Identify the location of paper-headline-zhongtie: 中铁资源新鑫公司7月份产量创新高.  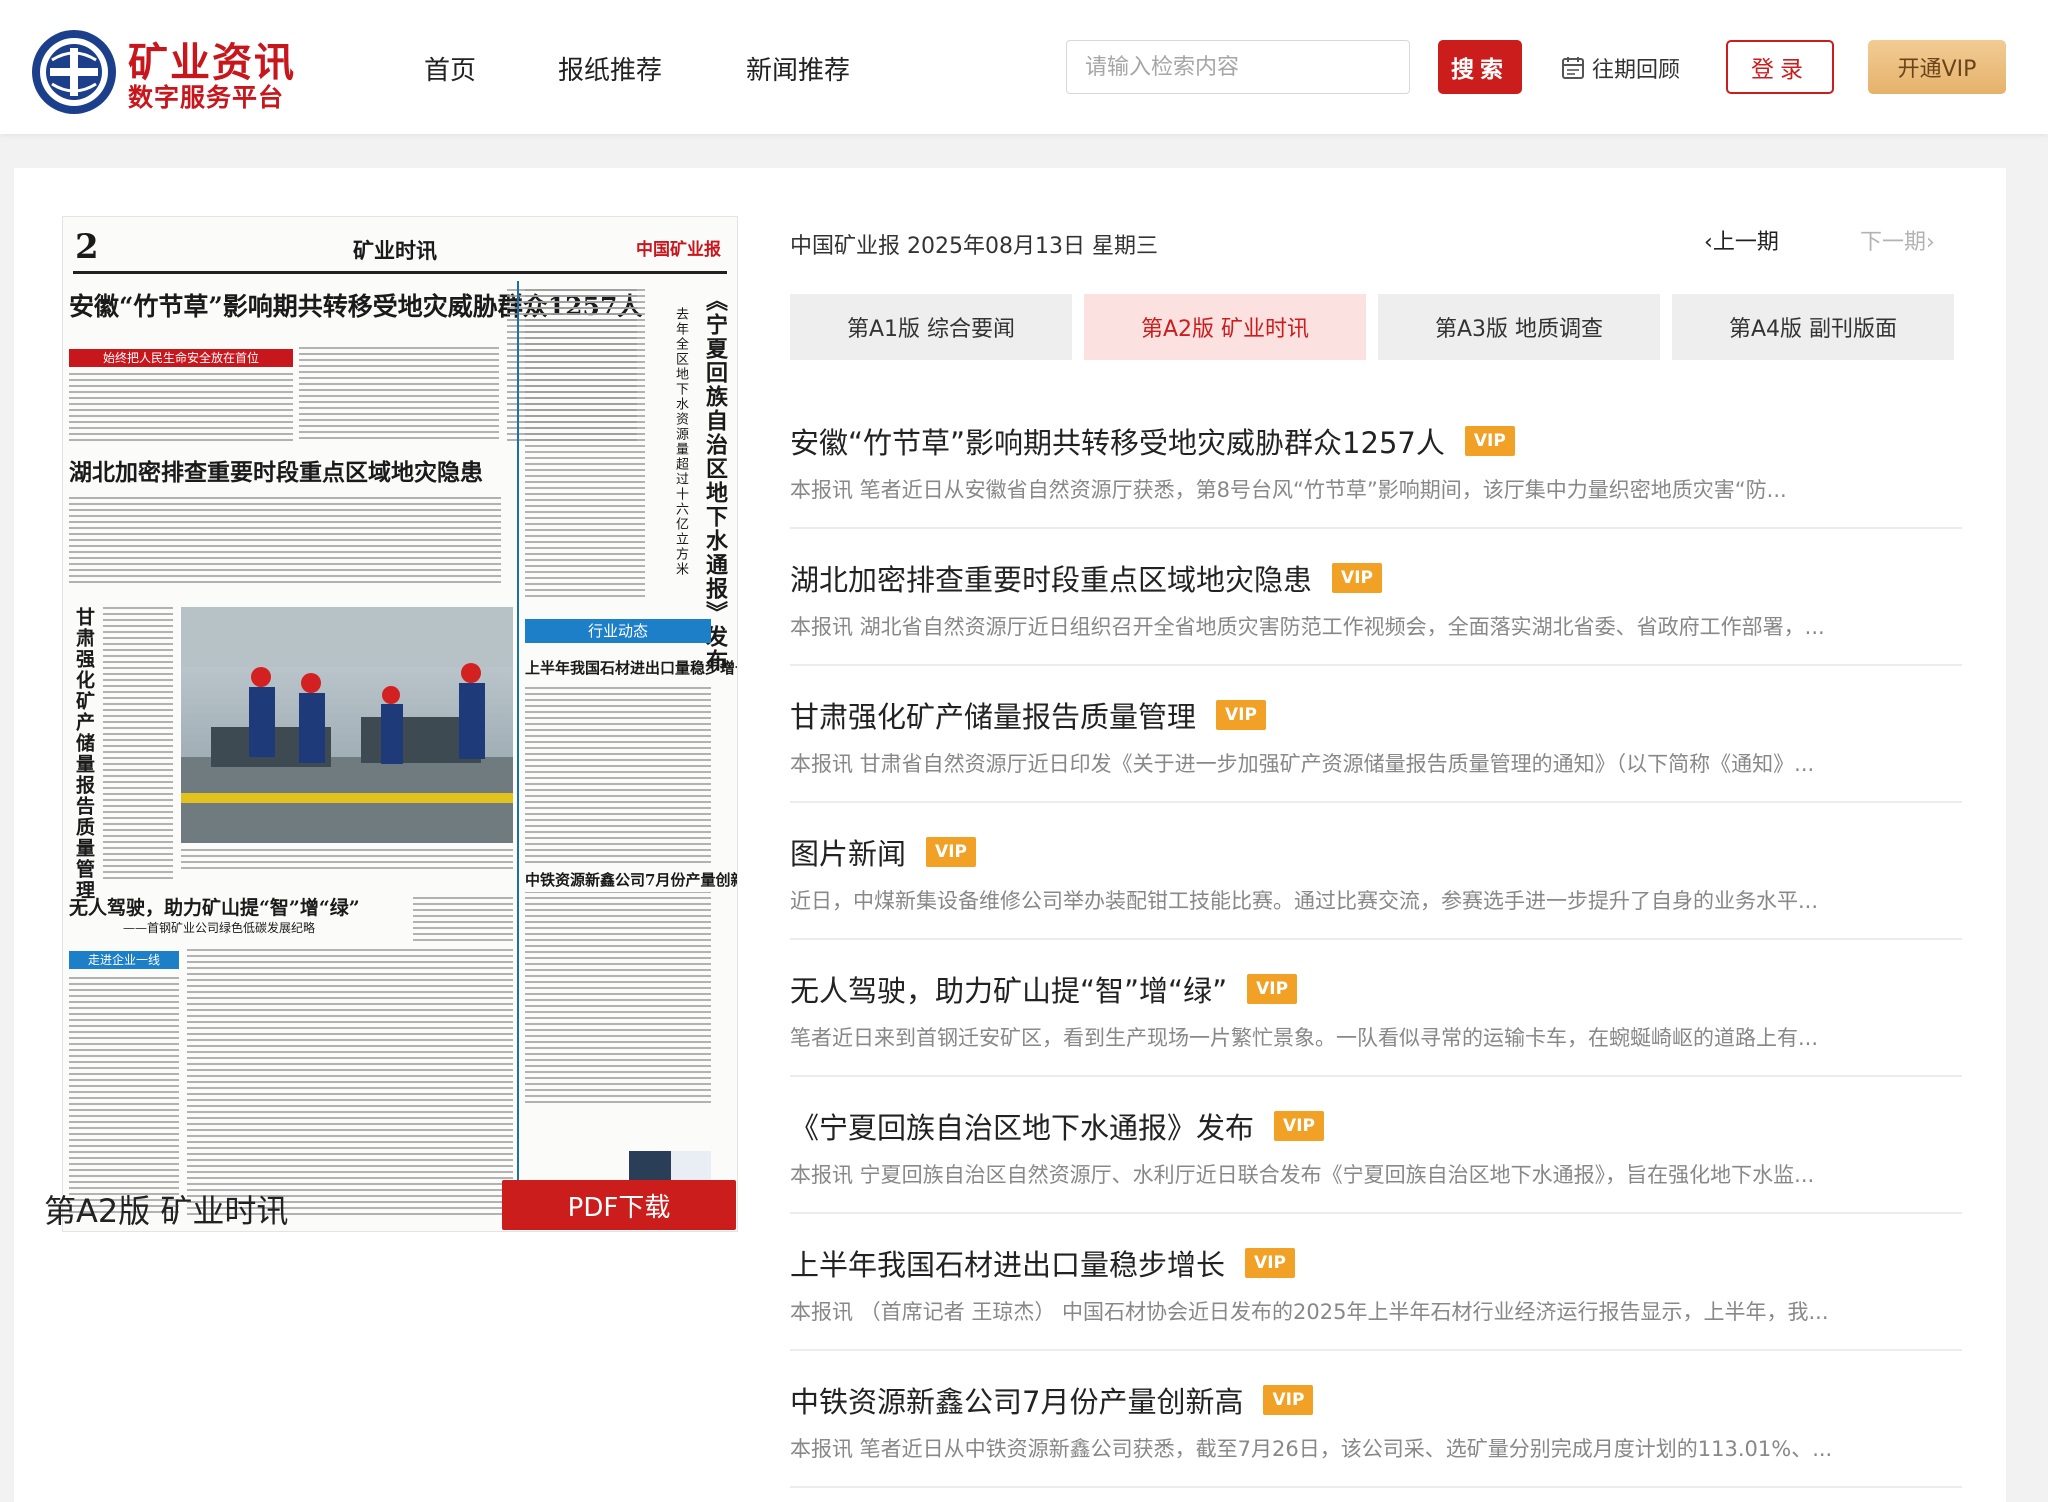
(631, 879).